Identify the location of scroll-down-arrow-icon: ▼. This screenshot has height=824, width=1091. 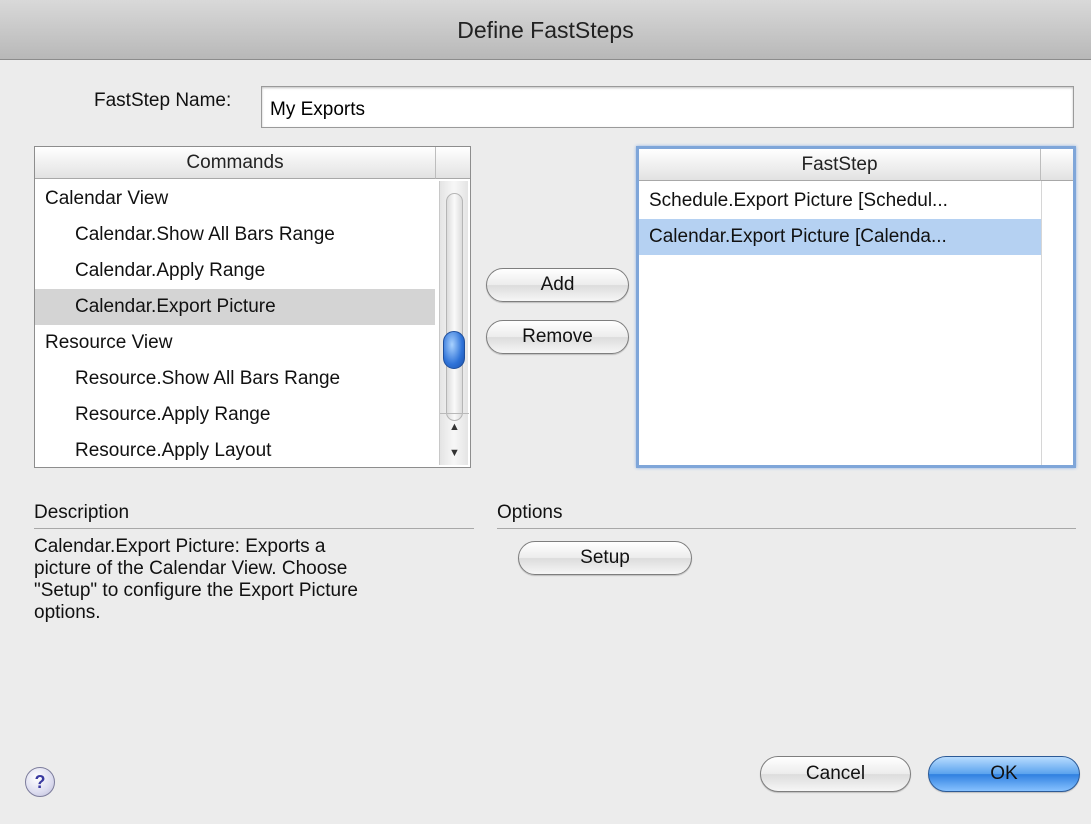
(454, 453).